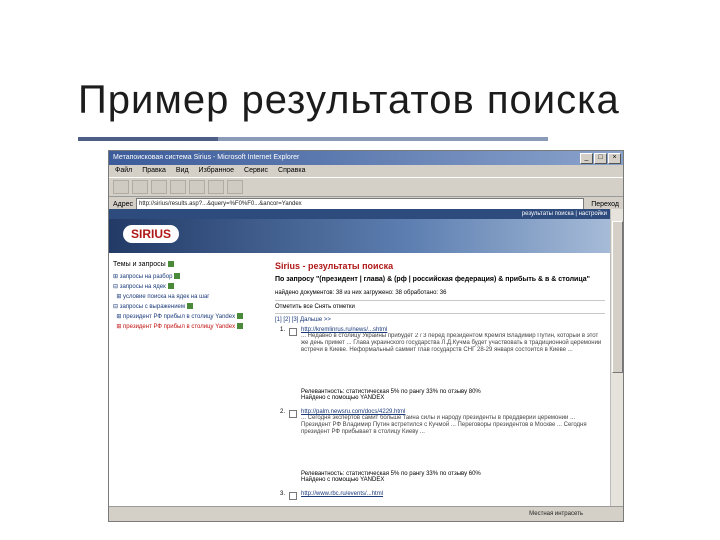  What do you see at coordinates (140, 187) in the screenshot?
I see `forward-icon` at bounding box center [140, 187].